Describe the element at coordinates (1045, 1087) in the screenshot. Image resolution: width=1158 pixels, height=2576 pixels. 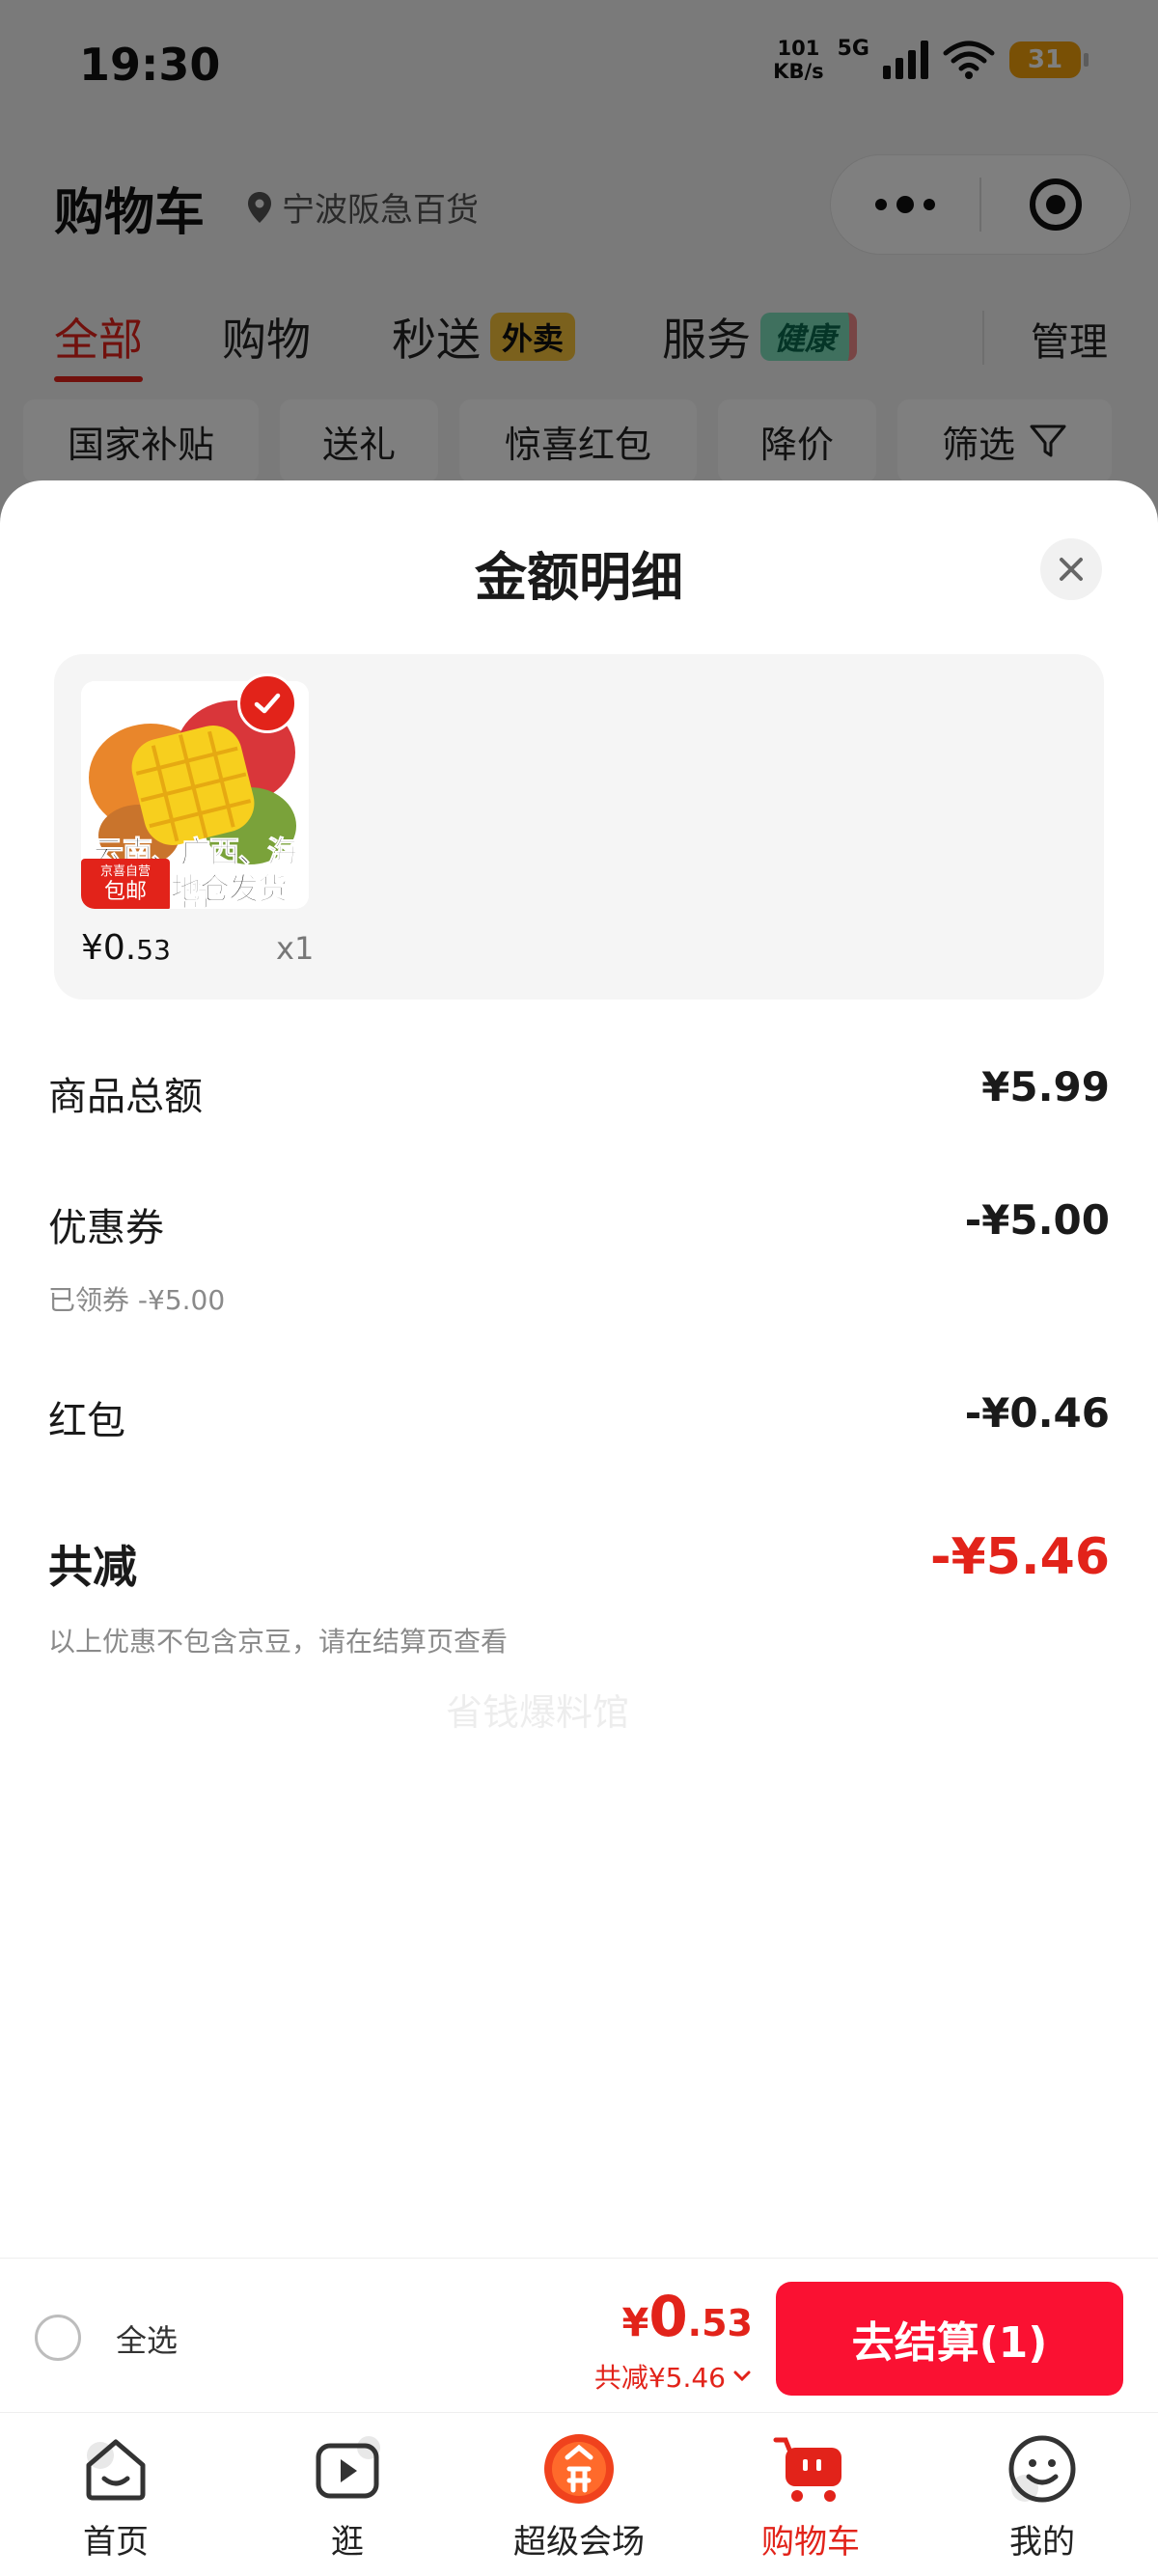
I see `goods-total-value: ¥5.99` at that location.